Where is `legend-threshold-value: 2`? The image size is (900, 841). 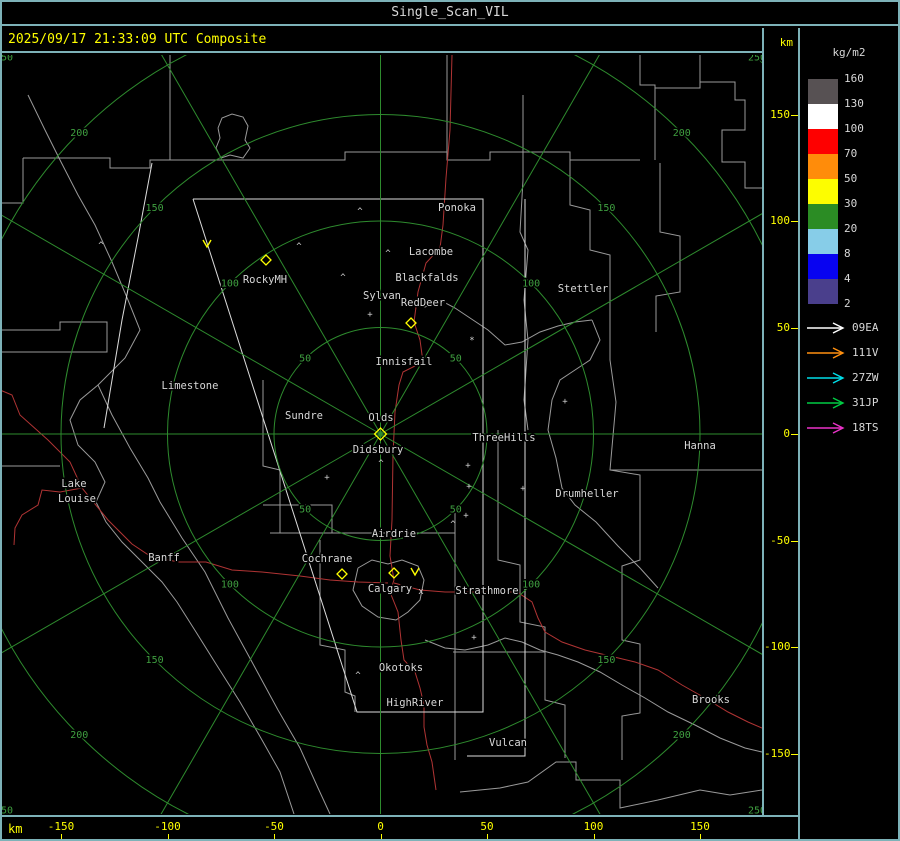
legend-threshold-value: 2 is located at coordinates (847, 303).